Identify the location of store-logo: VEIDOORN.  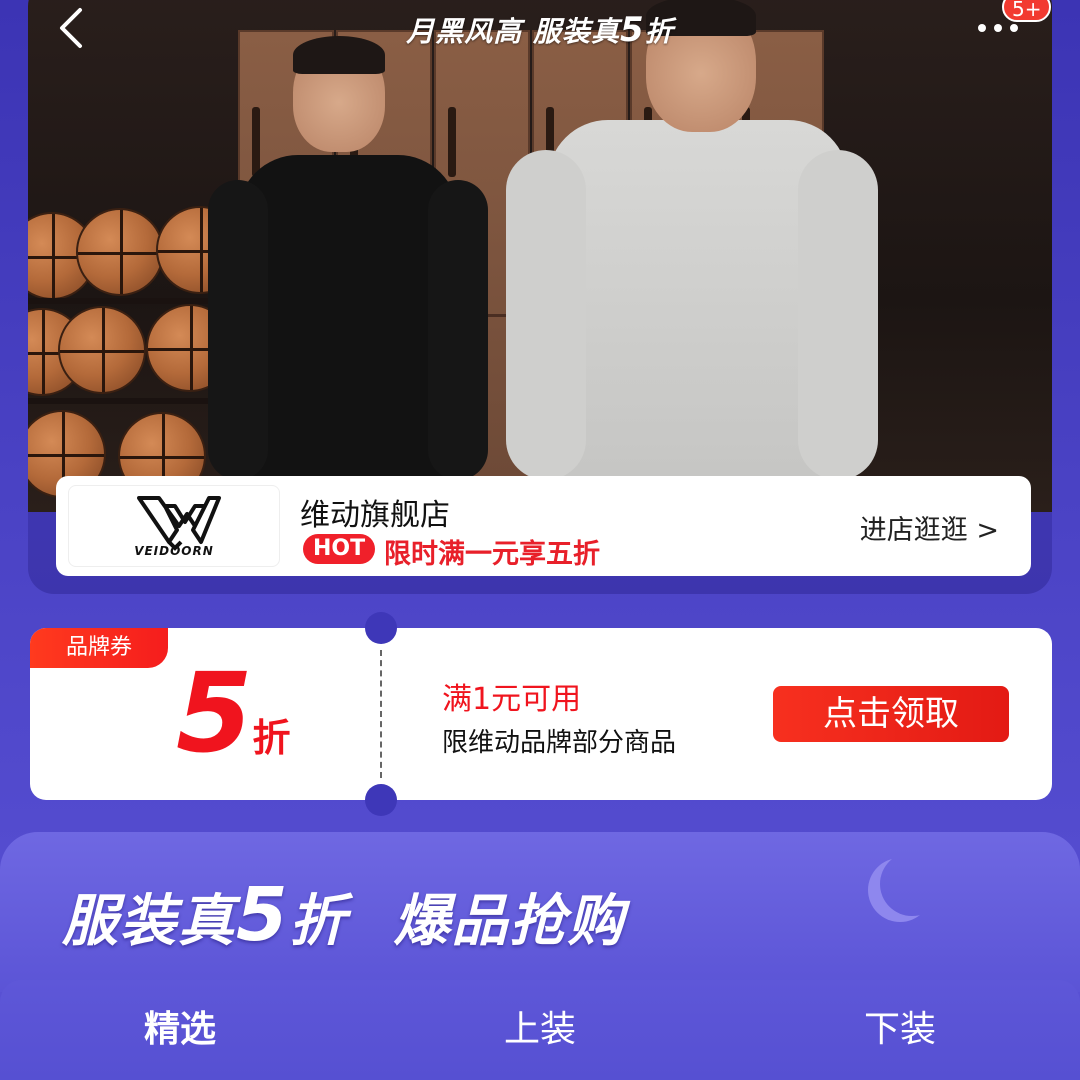
(174, 526).